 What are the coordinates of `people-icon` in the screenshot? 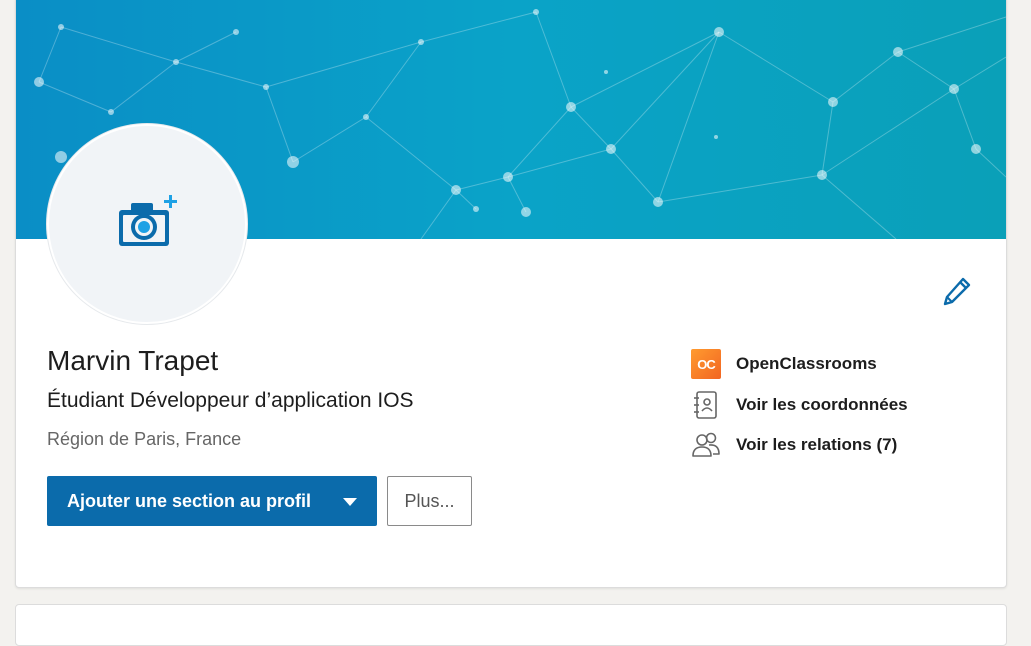 It's located at (706, 445).